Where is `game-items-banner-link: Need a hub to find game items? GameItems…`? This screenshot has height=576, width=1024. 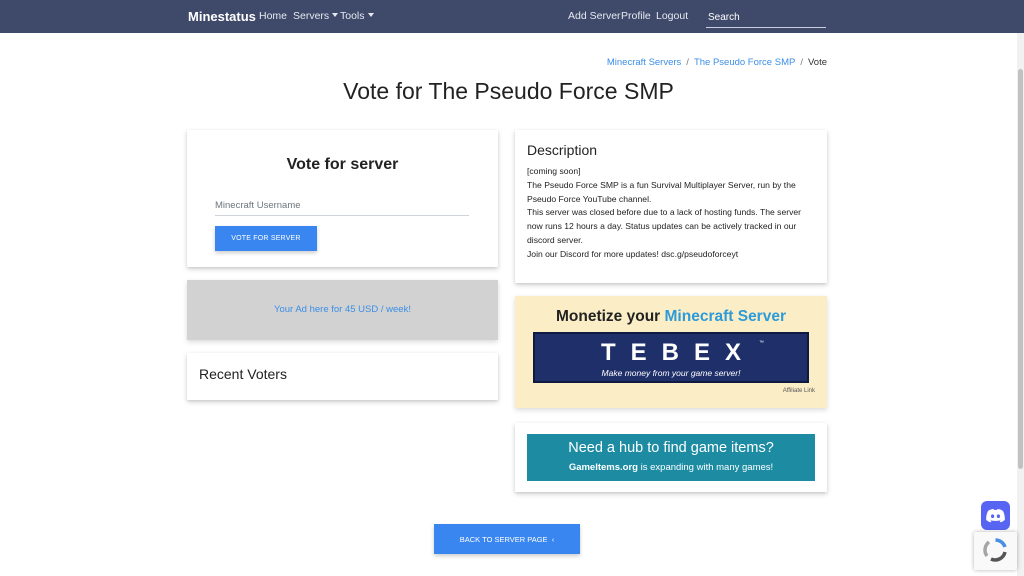 game-items-banner-link: Need a hub to find game items? GameItems… is located at coordinates (671, 457).